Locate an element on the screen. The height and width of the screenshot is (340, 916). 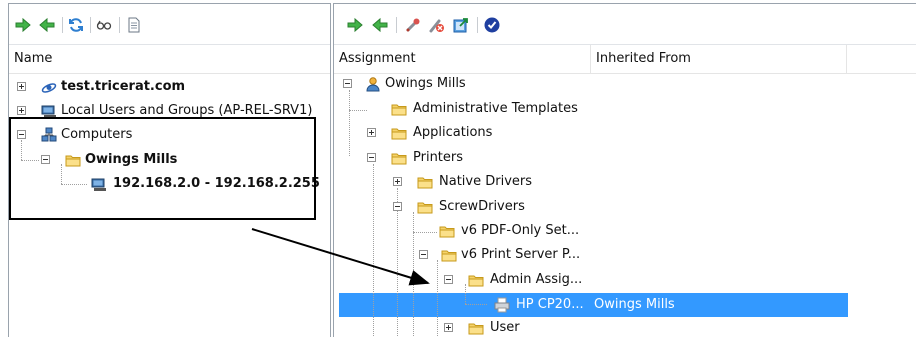
callout-arrow is located at coordinates (340, 257).